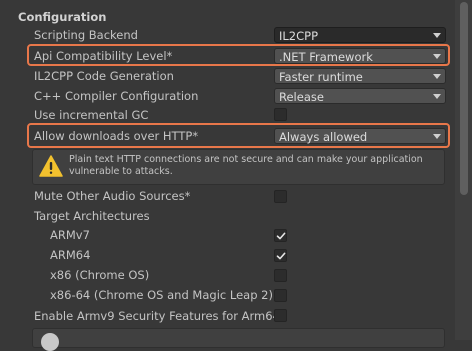 The width and height of the screenshot is (472, 351). Describe the element at coordinates (62, 17) in the screenshot. I see `section-title: Configuration` at that location.